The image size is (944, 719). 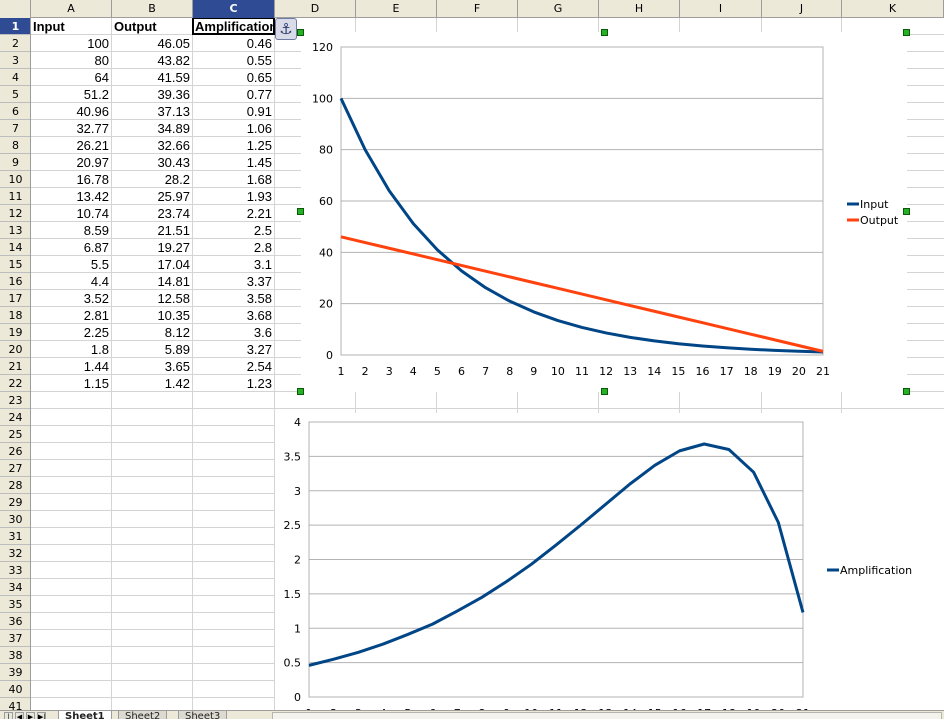 What do you see at coordinates (152, 298) in the screenshot?
I see `output-cell: 12.58` at bounding box center [152, 298].